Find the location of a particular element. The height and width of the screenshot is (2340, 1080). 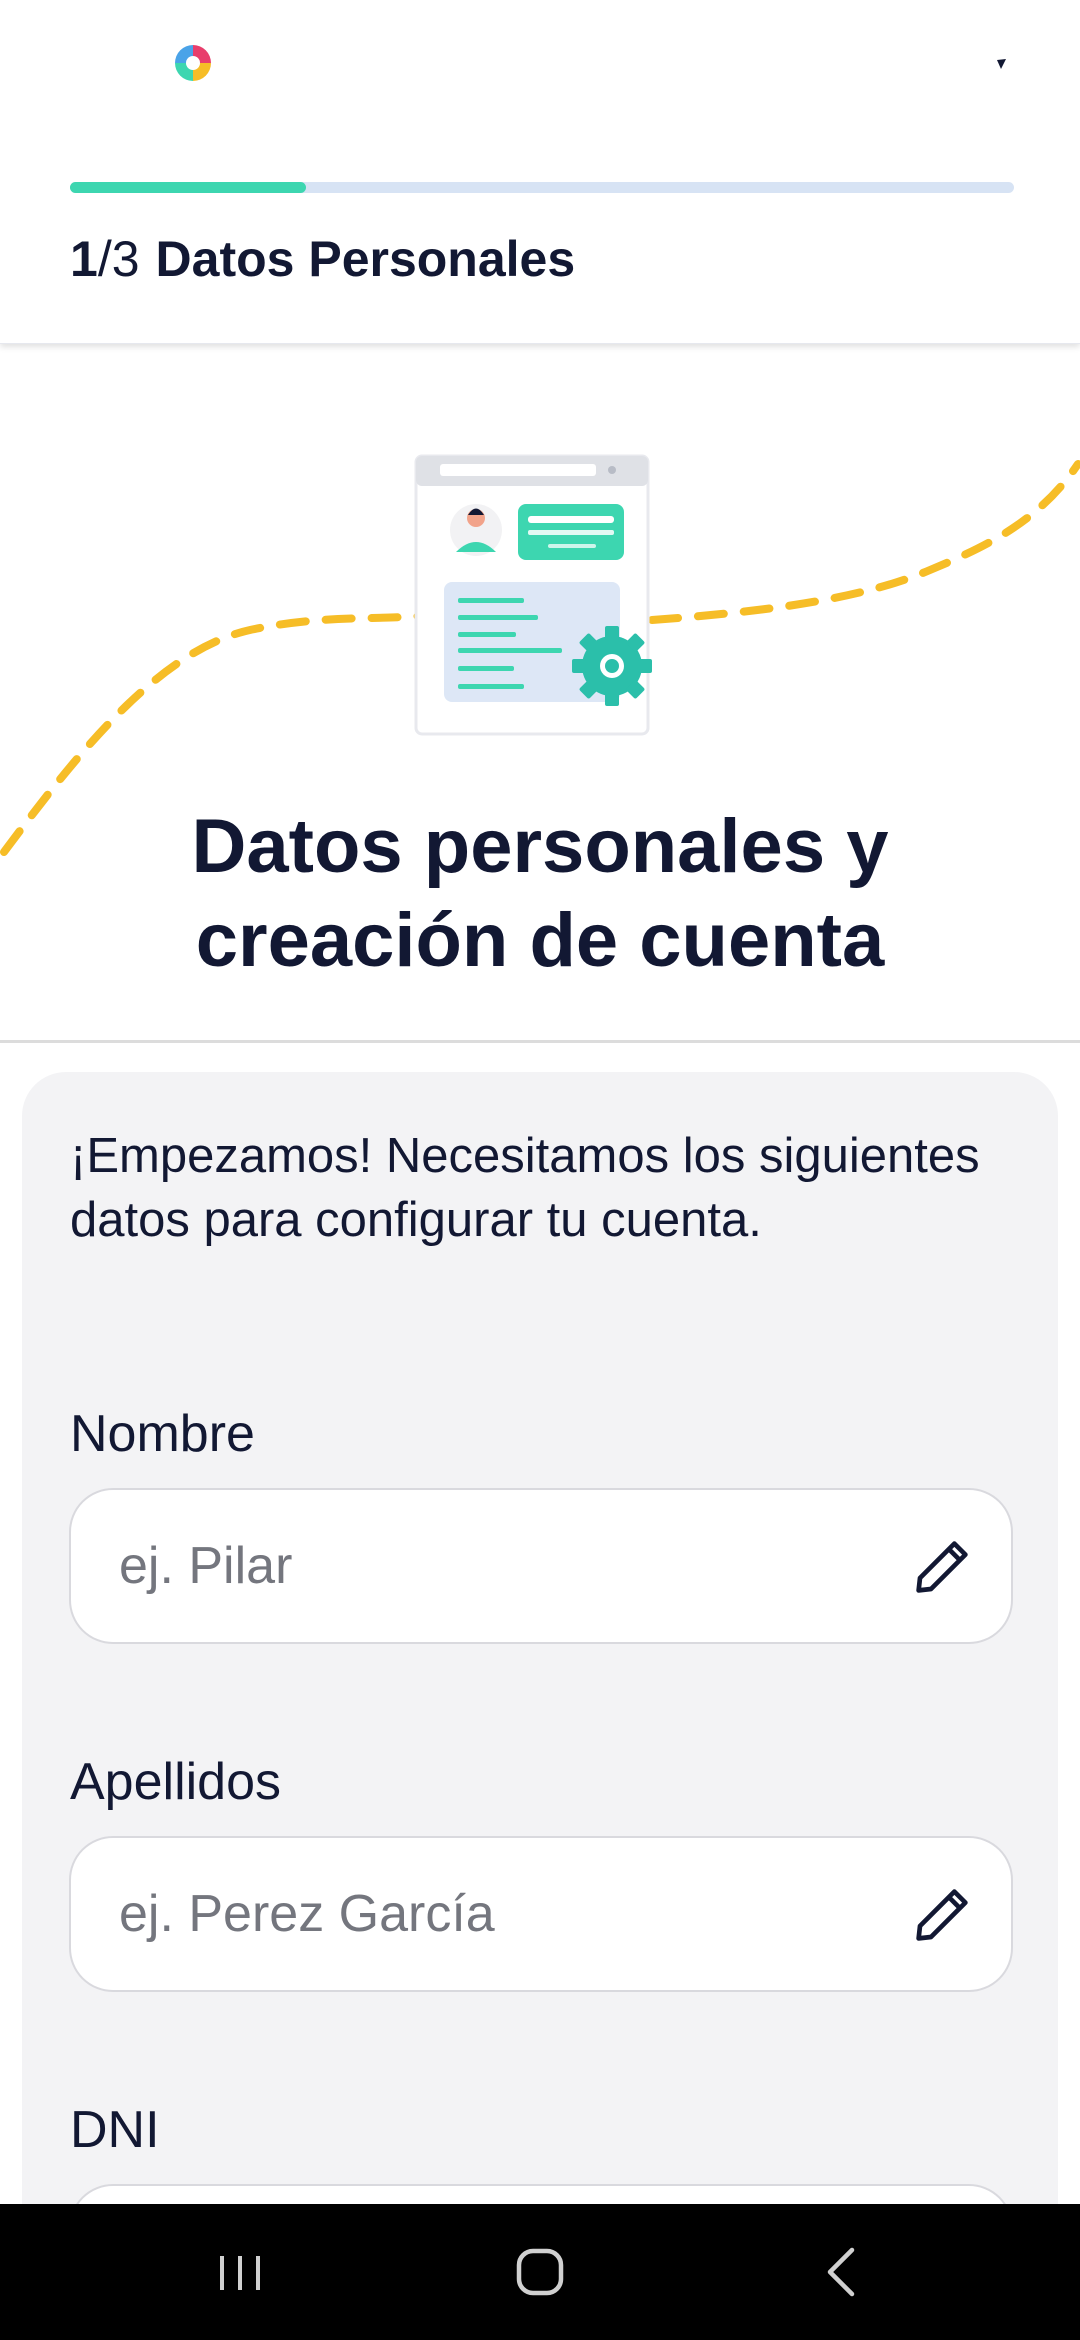

step-title: Datos Personales is located at coordinates (365, 259).